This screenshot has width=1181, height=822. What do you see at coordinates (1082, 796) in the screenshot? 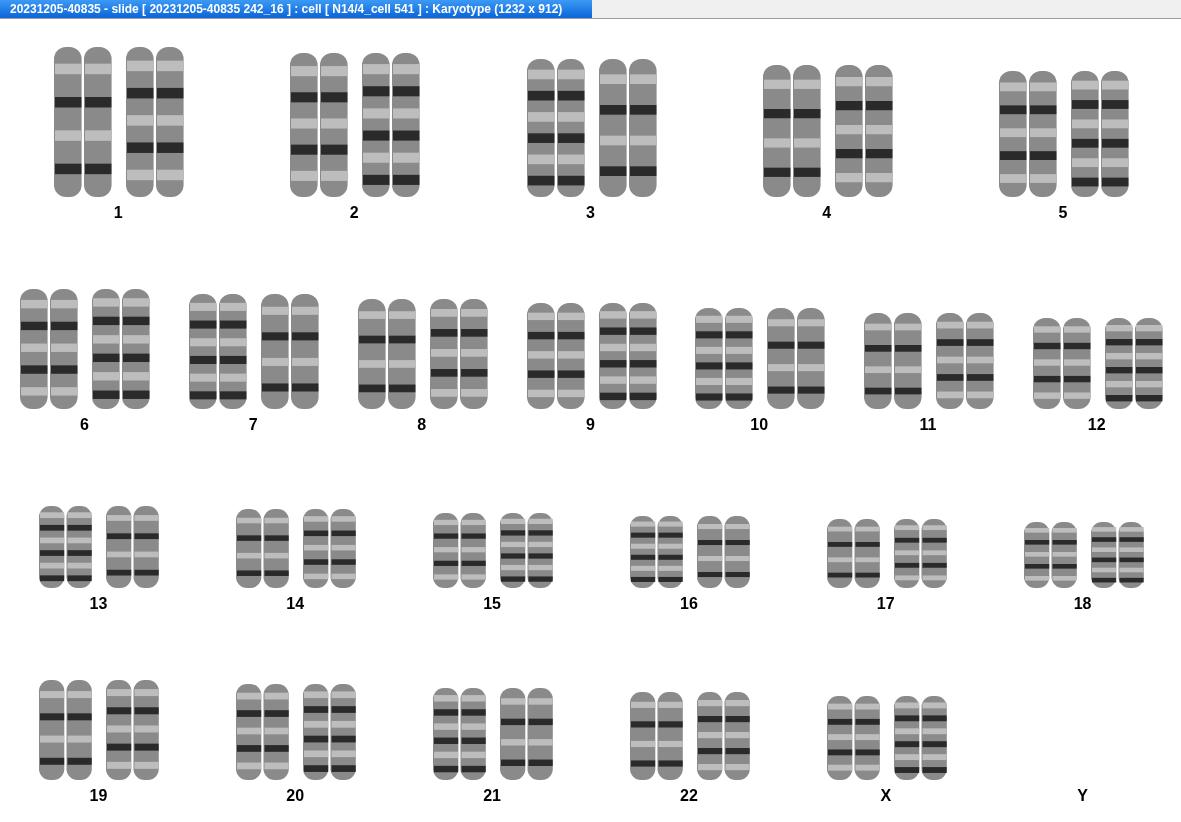
I see `chromosome-label: Y` at bounding box center [1082, 796].